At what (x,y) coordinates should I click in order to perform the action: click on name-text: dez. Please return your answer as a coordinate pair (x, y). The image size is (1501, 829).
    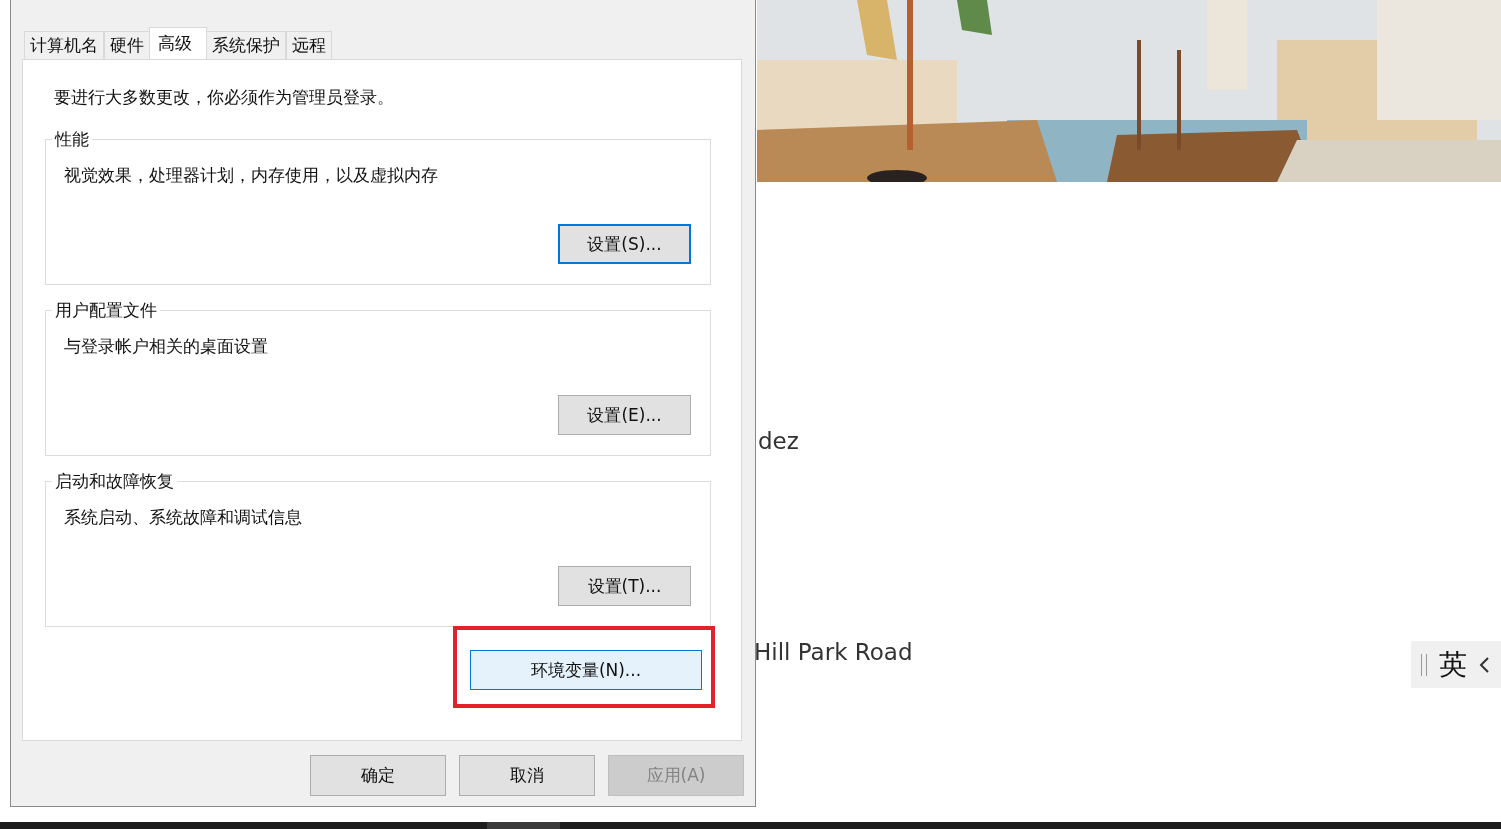
    Looking at the image, I should click on (778, 441).